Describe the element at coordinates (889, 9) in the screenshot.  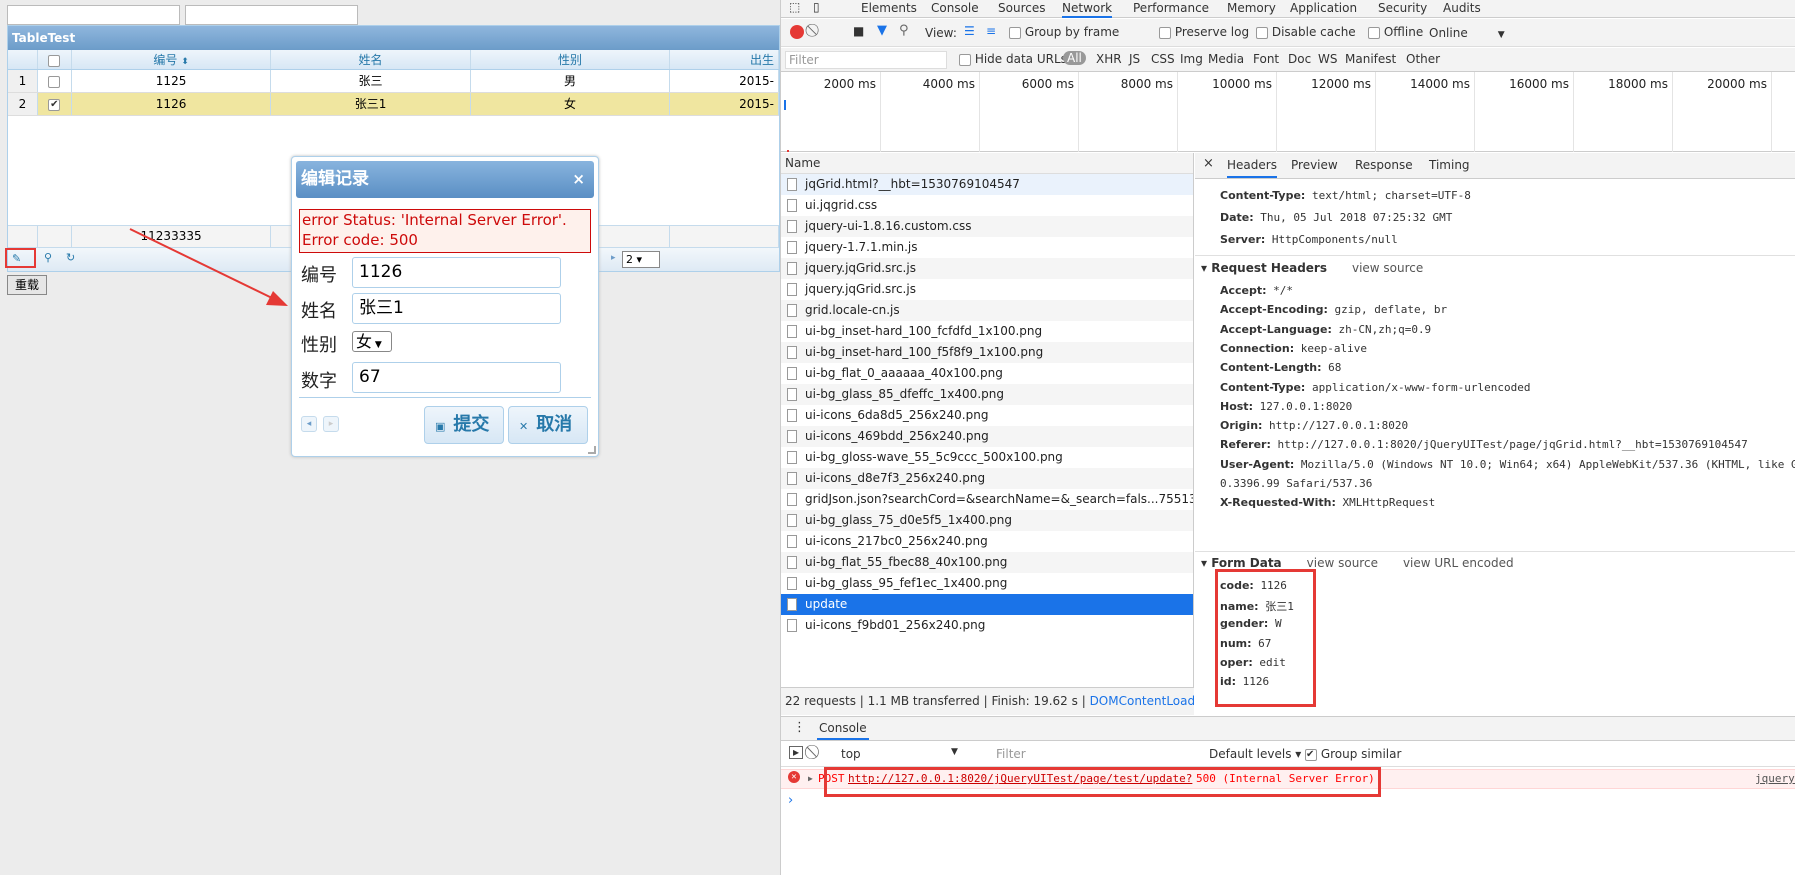
I see `tab-elements: Elements` at that location.